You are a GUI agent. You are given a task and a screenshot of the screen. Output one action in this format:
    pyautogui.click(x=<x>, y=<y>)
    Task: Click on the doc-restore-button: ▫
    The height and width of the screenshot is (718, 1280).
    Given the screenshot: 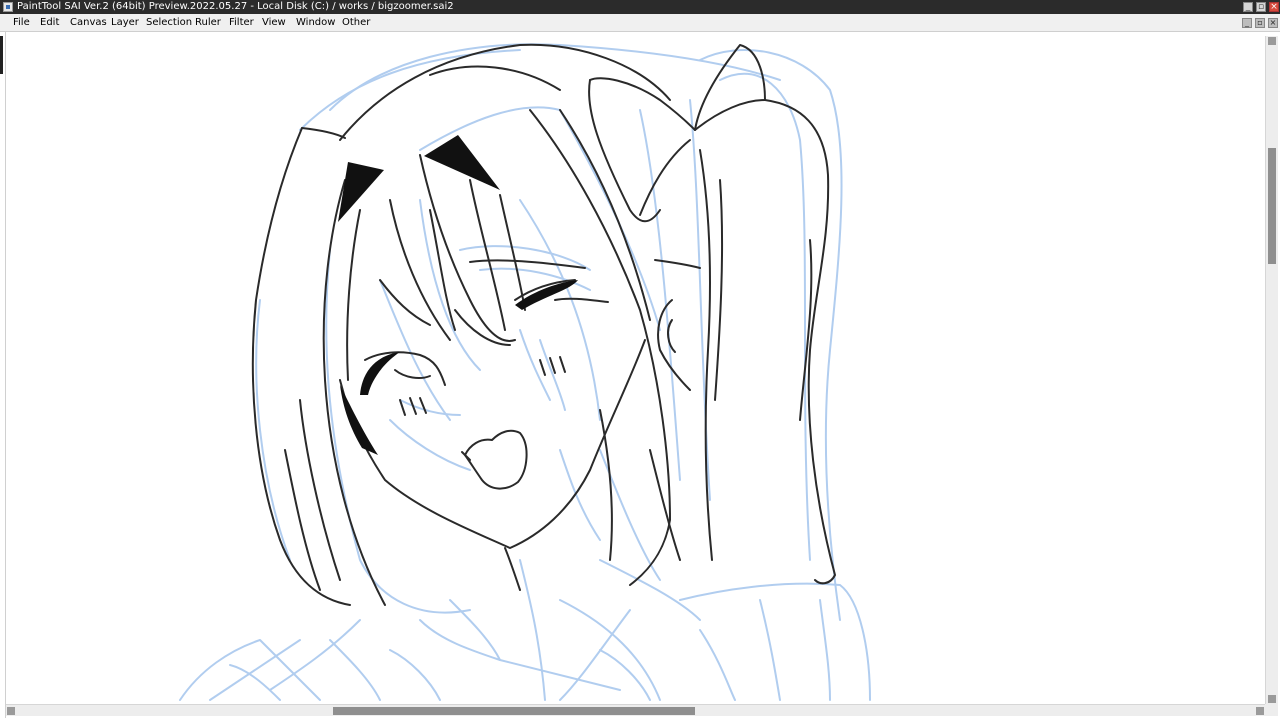 What is the action you would take?
    pyautogui.click(x=1260, y=23)
    